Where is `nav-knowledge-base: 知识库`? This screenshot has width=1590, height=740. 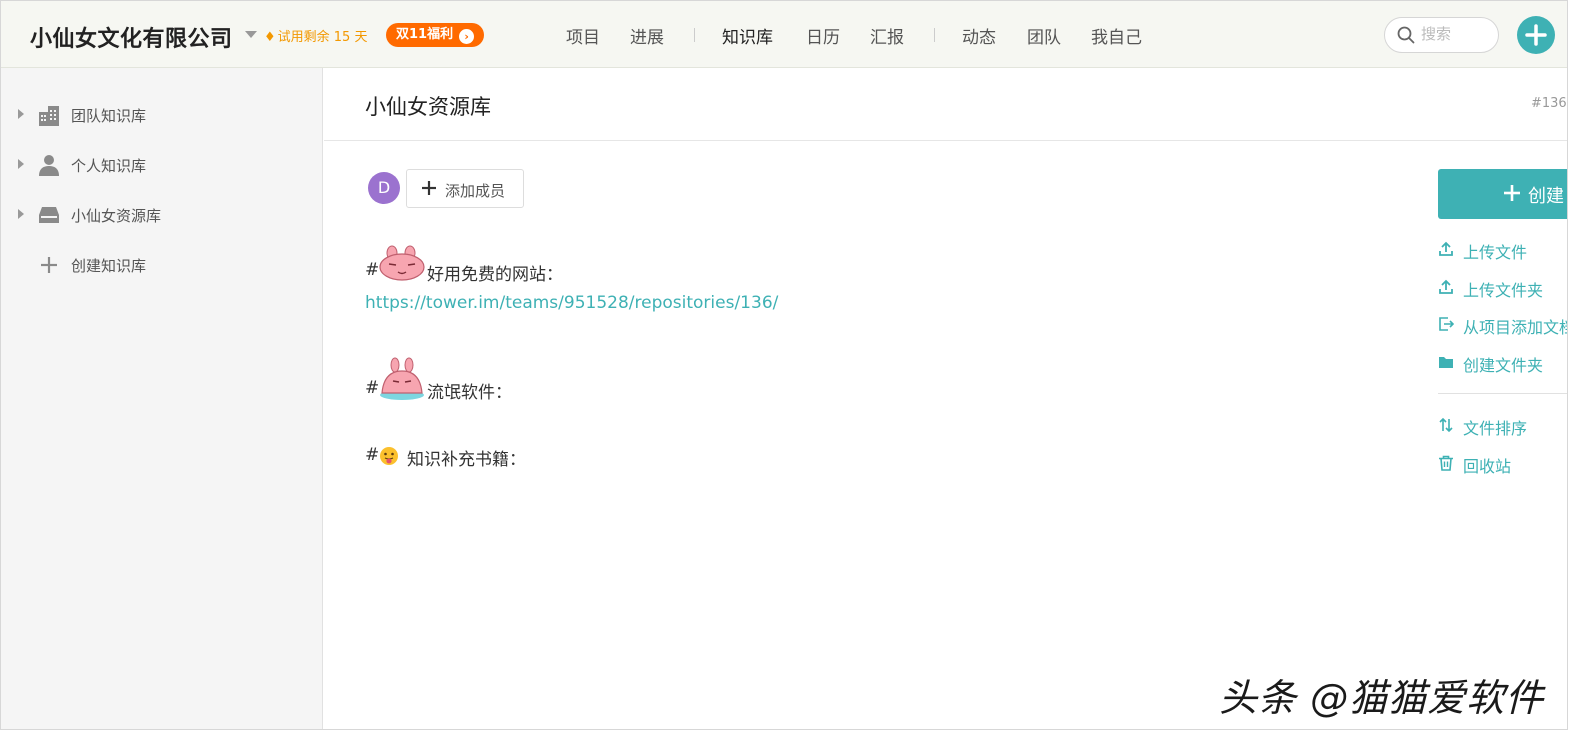
nav-knowledge-base: 知识库 is located at coordinates (747, 35).